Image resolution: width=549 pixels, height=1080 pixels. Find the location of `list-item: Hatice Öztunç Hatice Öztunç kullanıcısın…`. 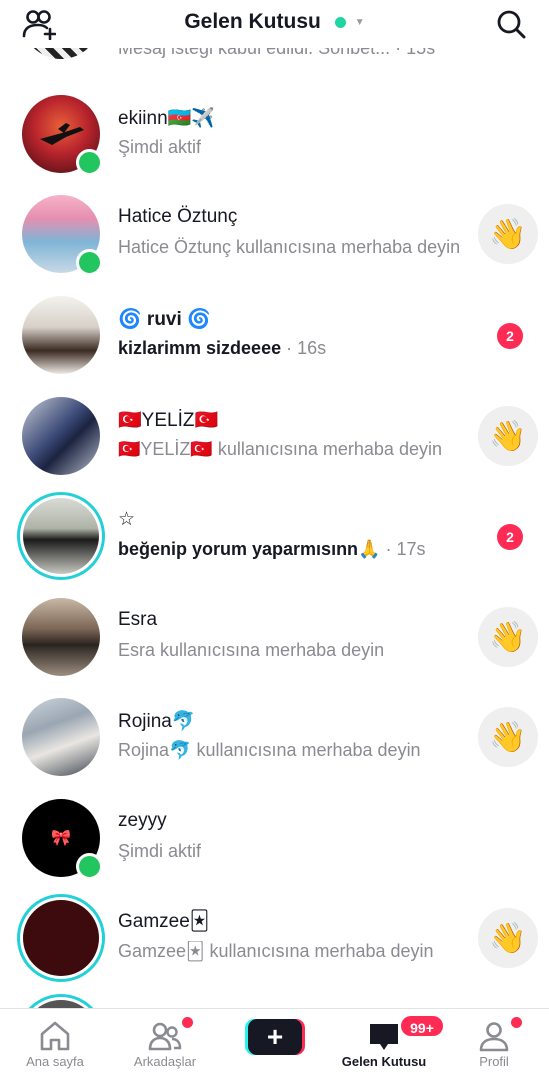

list-item: Hatice Öztunç Hatice Öztunç kullanıcısın… is located at coordinates (274, 234).